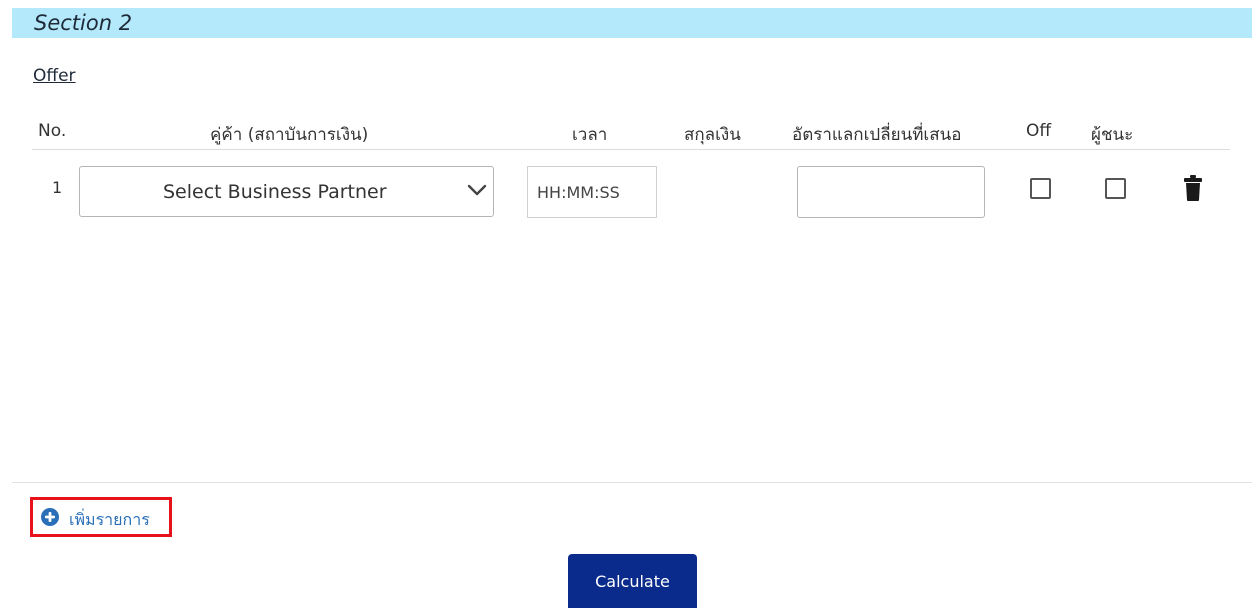 This screenshot has width=1252, height=608. Describe the element at coordinates (52, 131) in the screenshot. I see `column-header-no: No.` at that location.